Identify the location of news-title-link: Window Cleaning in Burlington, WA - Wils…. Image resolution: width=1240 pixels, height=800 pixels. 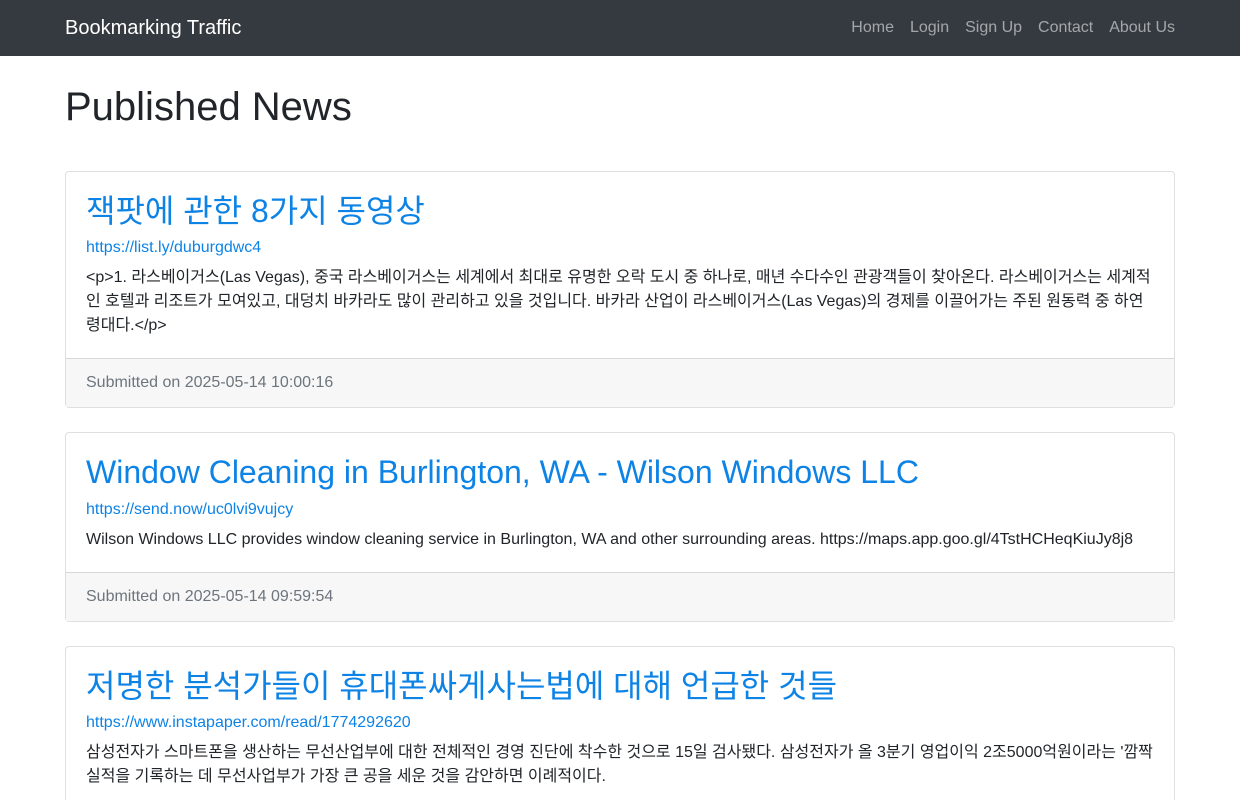
(620, 472).